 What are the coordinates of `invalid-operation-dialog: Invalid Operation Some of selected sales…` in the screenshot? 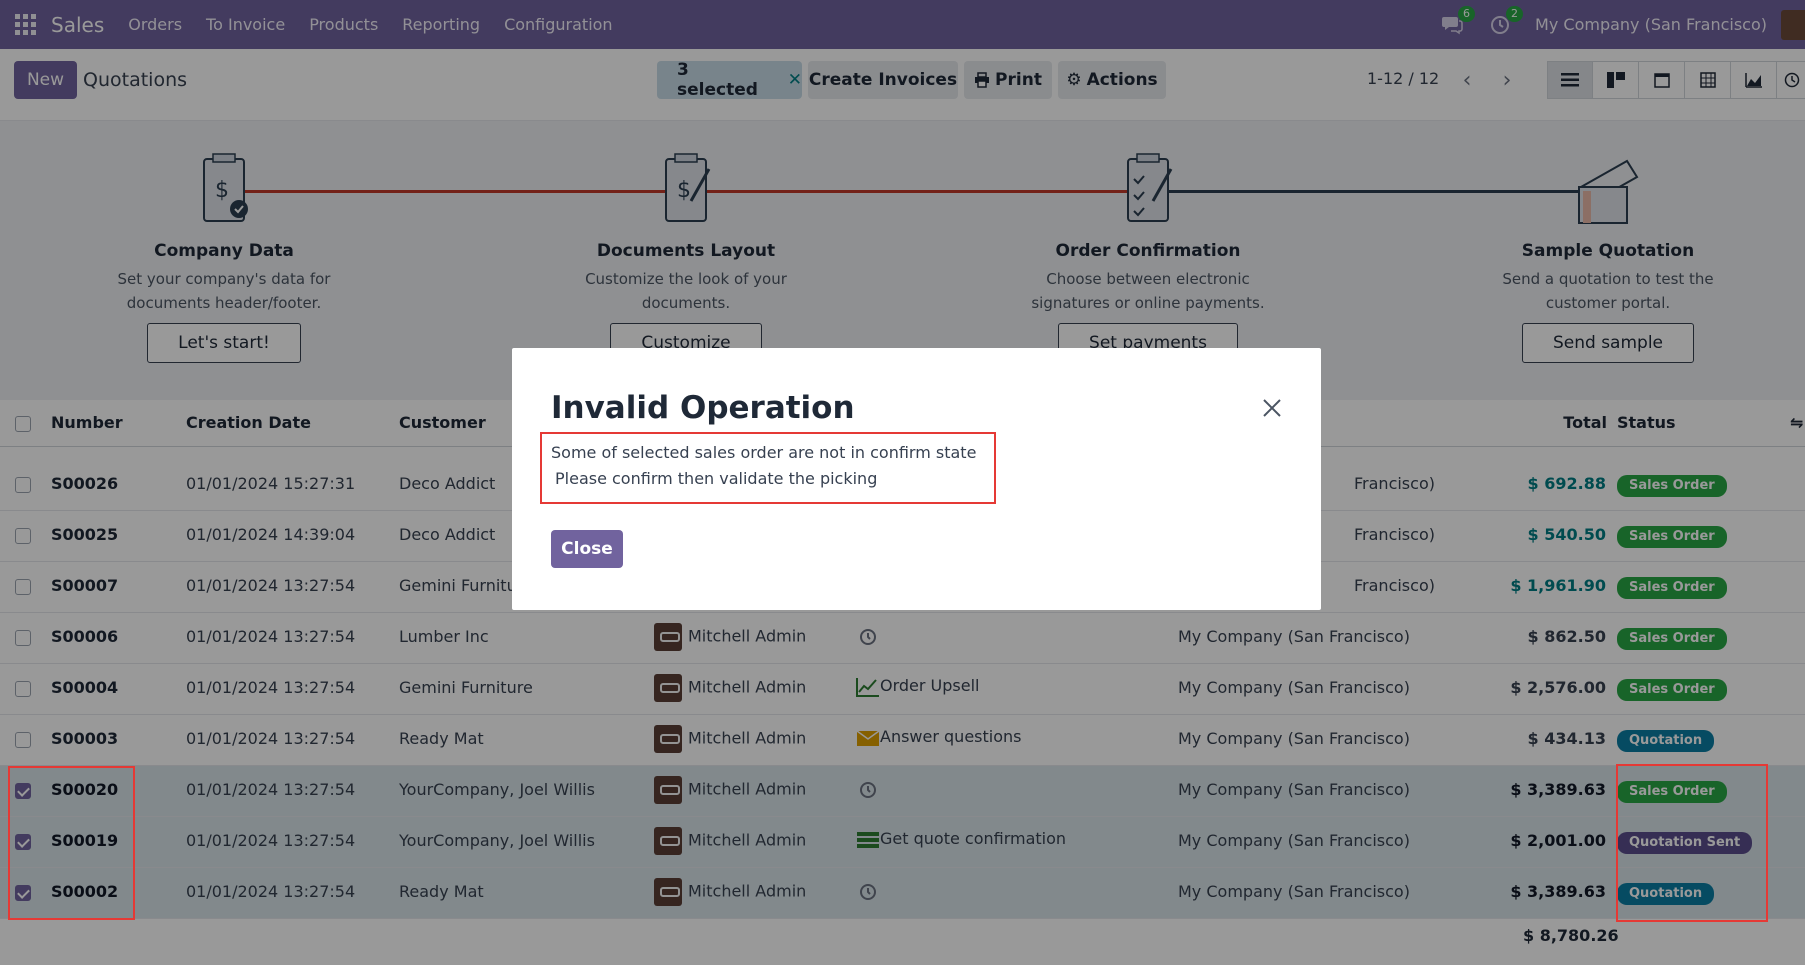 It's located at (916, 479).